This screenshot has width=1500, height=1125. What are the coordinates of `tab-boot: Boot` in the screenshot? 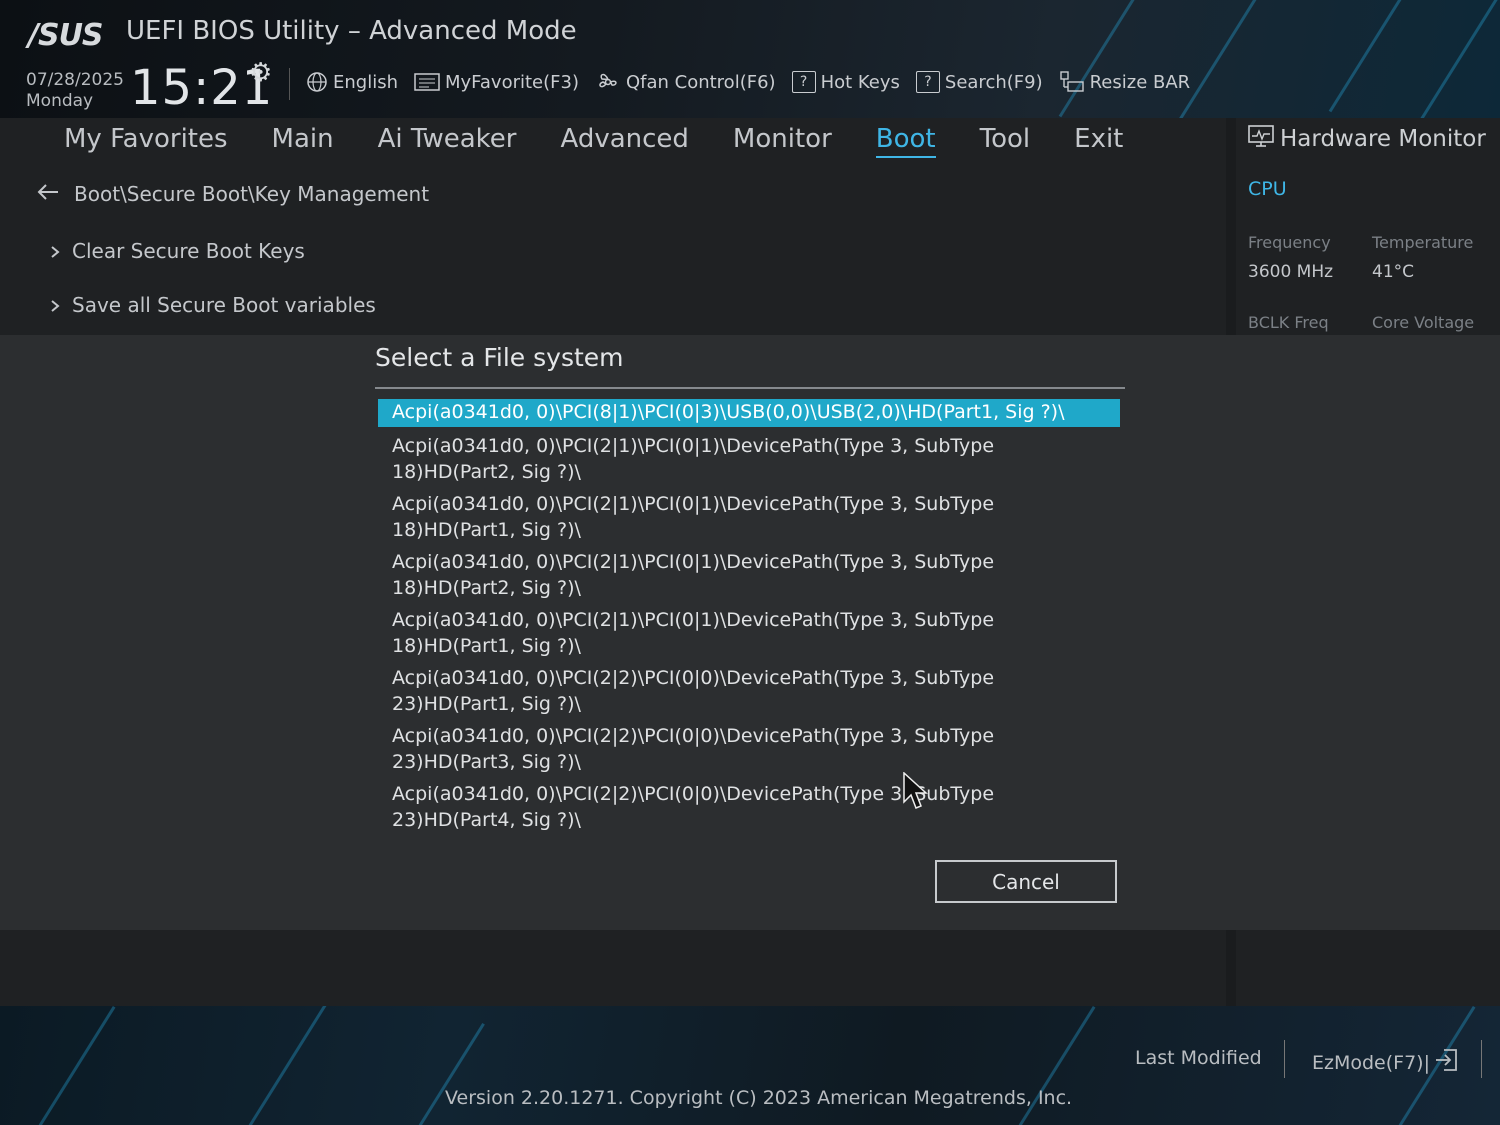 It's located at (905, 141).